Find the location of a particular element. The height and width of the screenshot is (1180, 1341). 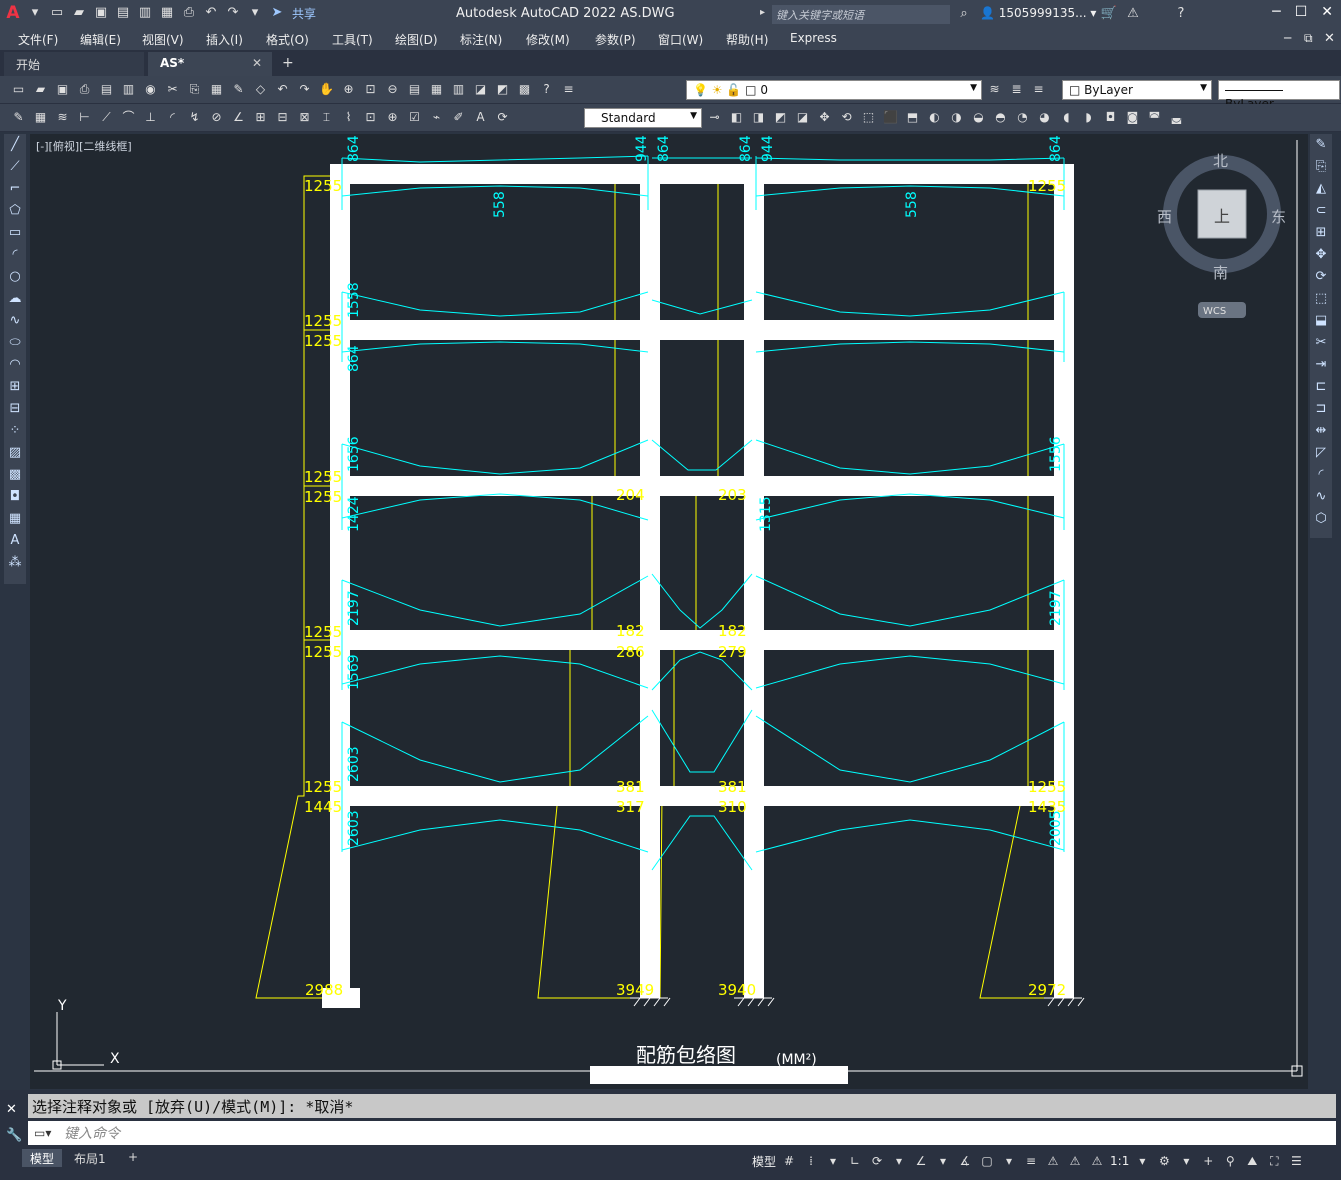

tab-close-icon: ✕ is located at coordinates (257, 63).